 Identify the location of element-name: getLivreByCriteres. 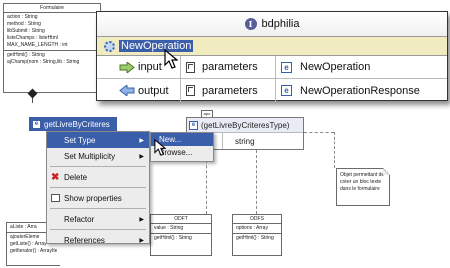
(77, 124).